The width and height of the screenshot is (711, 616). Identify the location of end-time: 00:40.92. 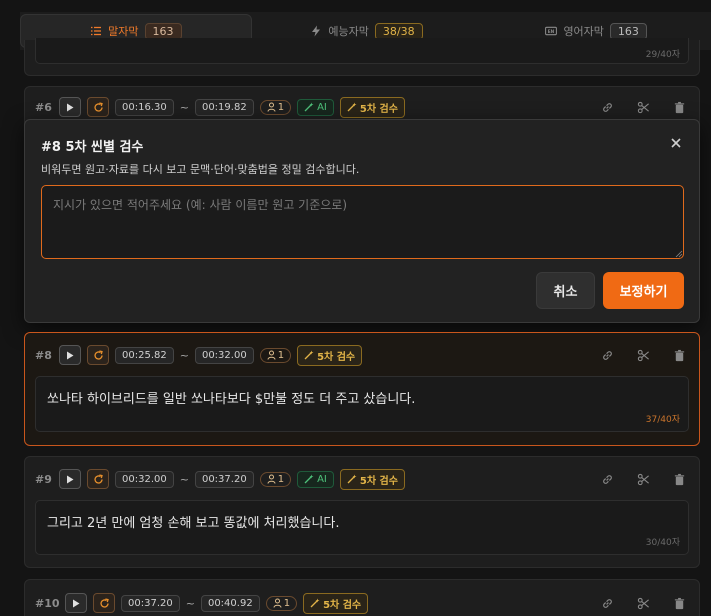
(230, 603).